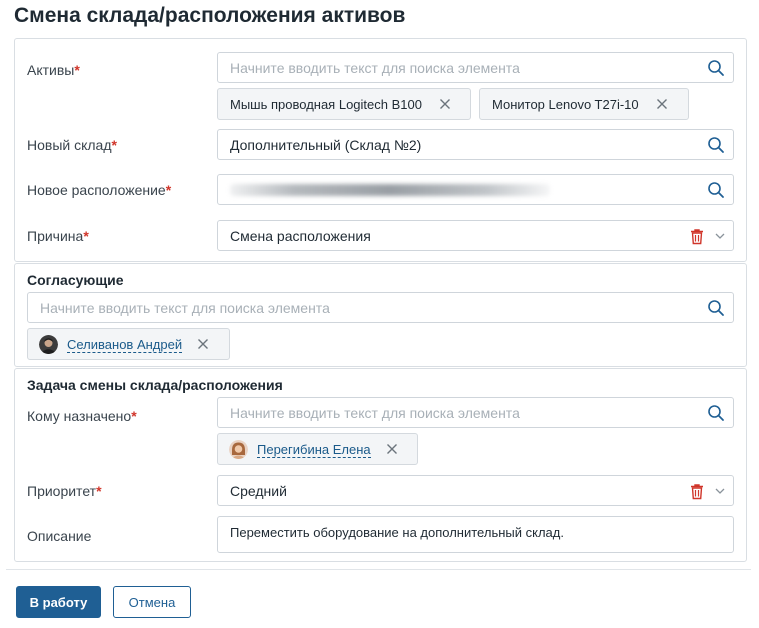 This screenshot has height=628, width=759. Describe the element at coordinates (155, 385) in the screenshot. I see `task-title: Задача смены склада/расположения` at that location.